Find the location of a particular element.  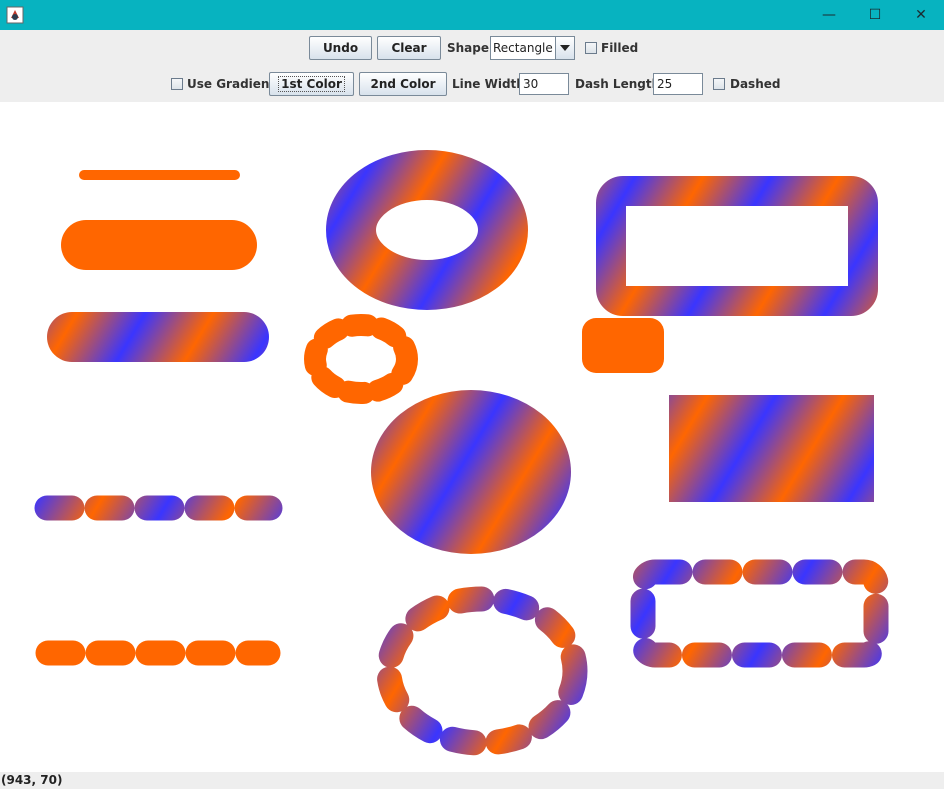

chevron-down-icon is located at coordinates (564, 48).